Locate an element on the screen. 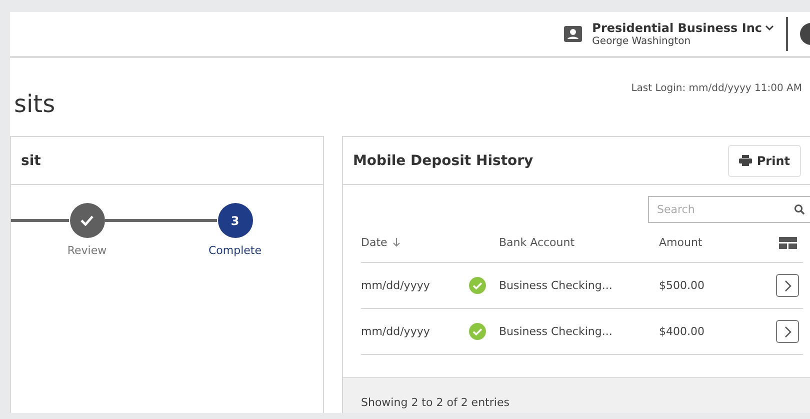 Image resolution: width=810 pixels, height=419 pixels. user-card-icon is located at coordinates (573, 34).